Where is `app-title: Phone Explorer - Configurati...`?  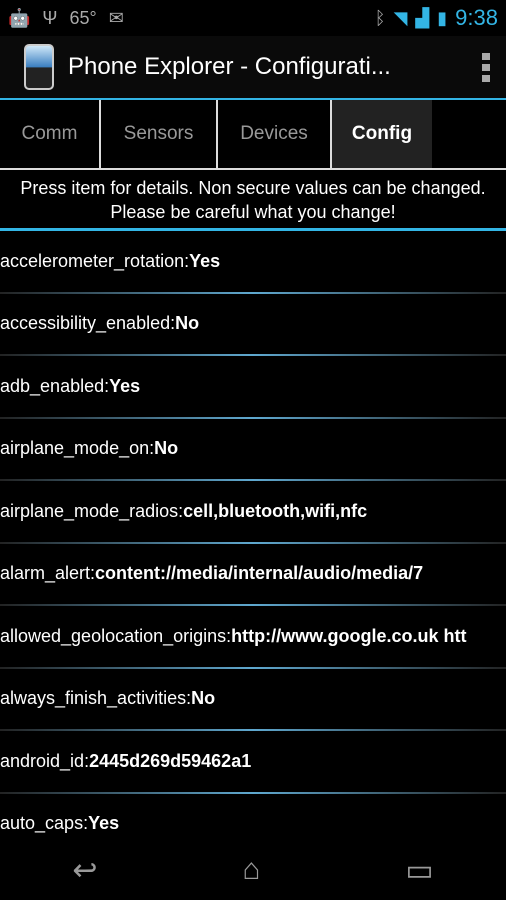
app-title: Phone Explorer - Configurati... is located at coordinates (229, 66).